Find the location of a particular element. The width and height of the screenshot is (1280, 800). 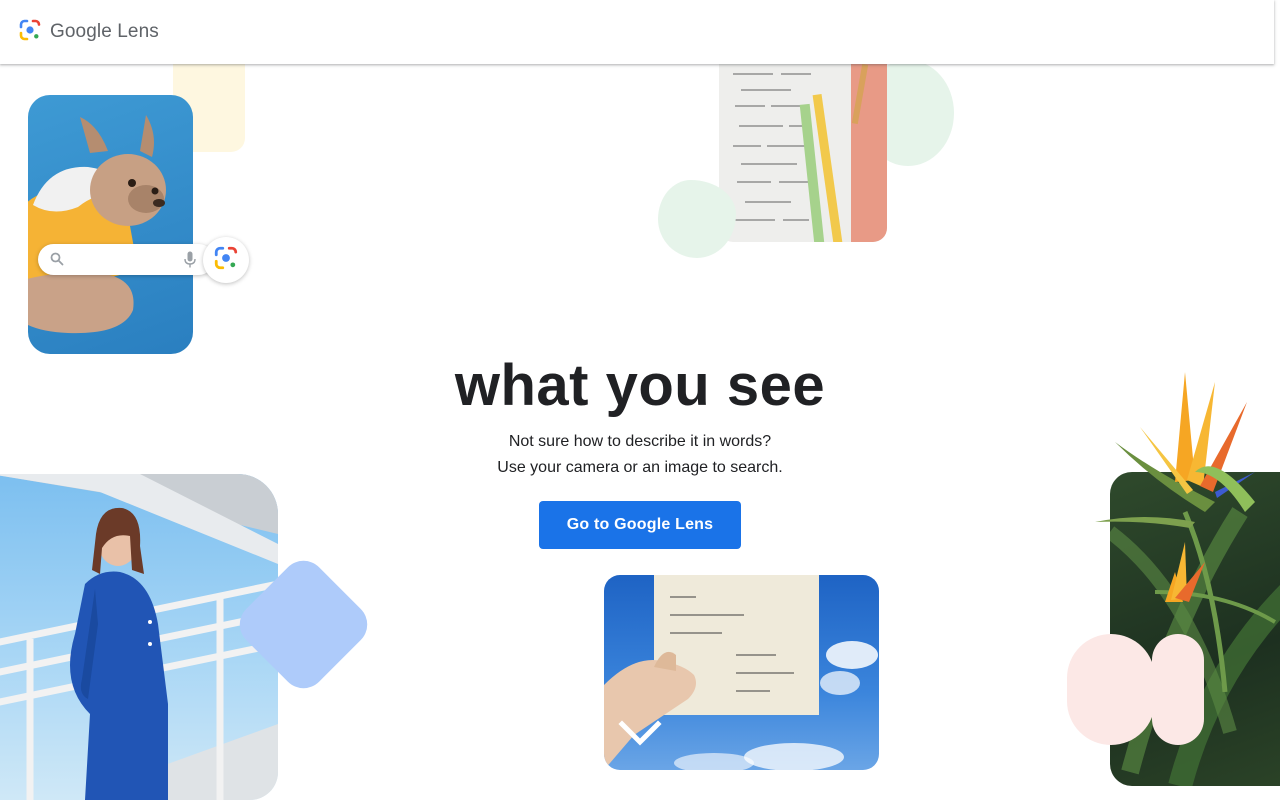

dog-illustration is located at coordinates (97, 224).